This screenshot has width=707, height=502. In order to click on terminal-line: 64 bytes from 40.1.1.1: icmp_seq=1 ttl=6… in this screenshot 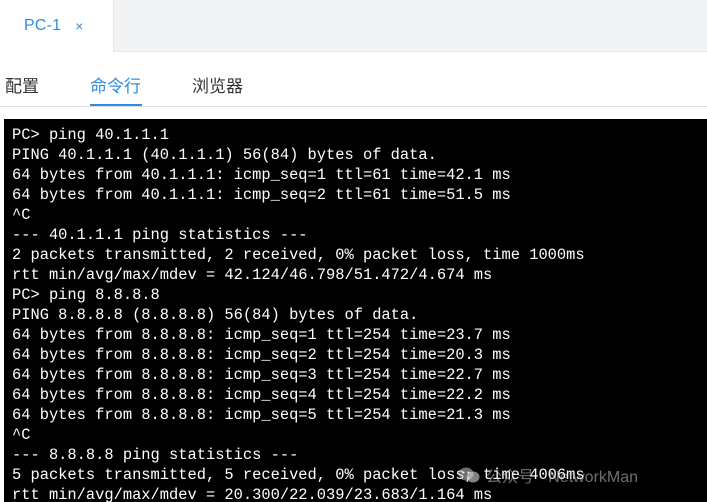, I will do `click(261, 175)`.